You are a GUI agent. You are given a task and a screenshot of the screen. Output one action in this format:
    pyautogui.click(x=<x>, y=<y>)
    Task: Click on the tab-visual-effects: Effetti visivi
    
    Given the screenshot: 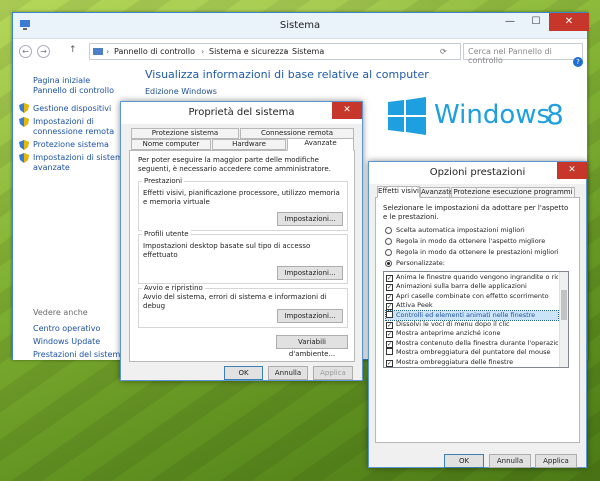 What is the action you would take?
    pyautogui.click(x=398, y=192)
    